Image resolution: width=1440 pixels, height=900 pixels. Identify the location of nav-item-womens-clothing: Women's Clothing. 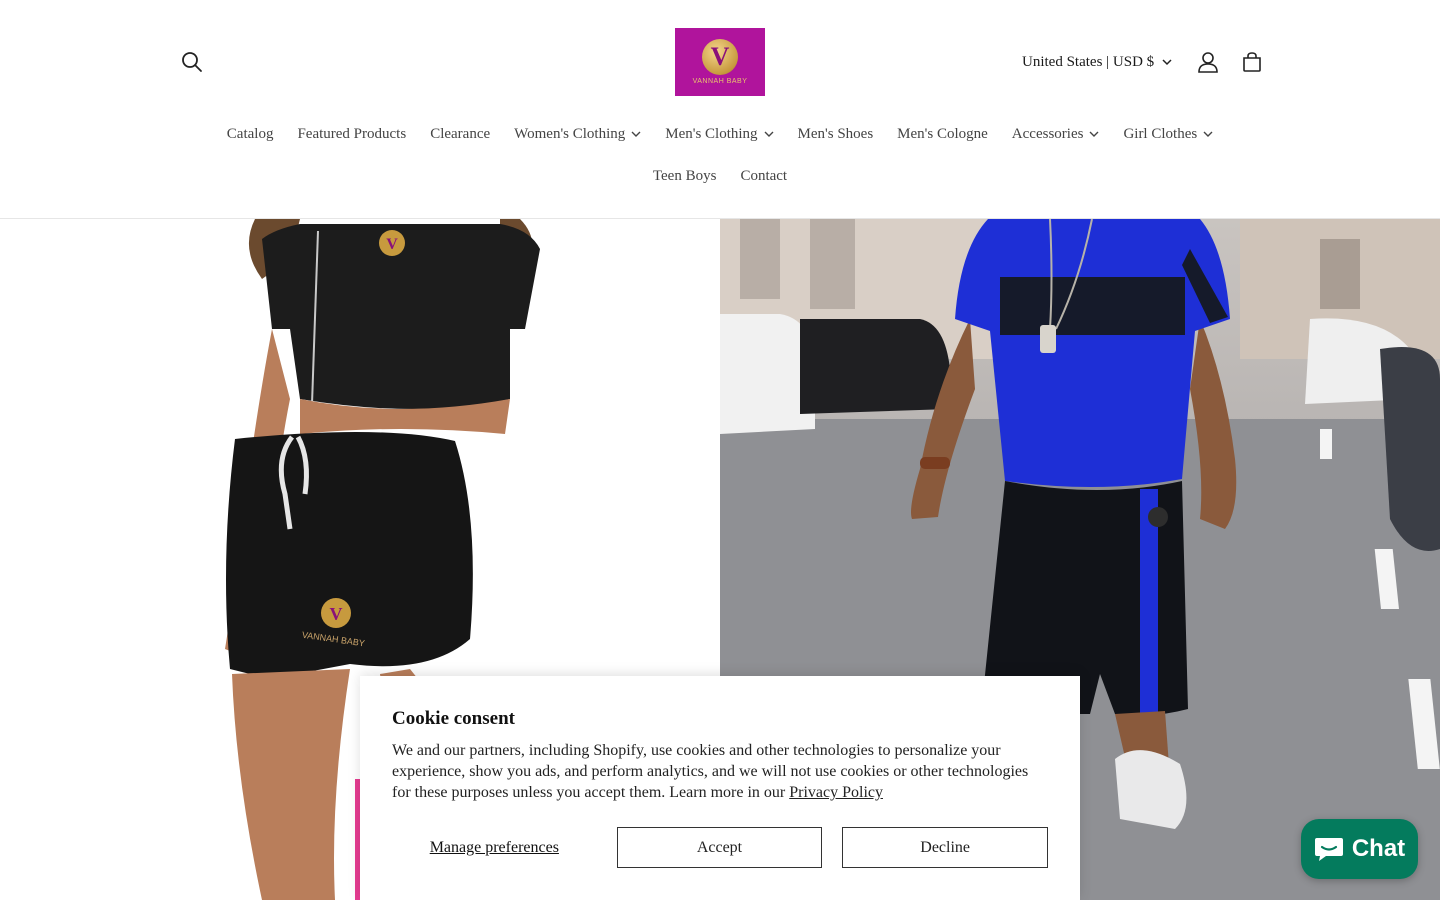
(577, 134).